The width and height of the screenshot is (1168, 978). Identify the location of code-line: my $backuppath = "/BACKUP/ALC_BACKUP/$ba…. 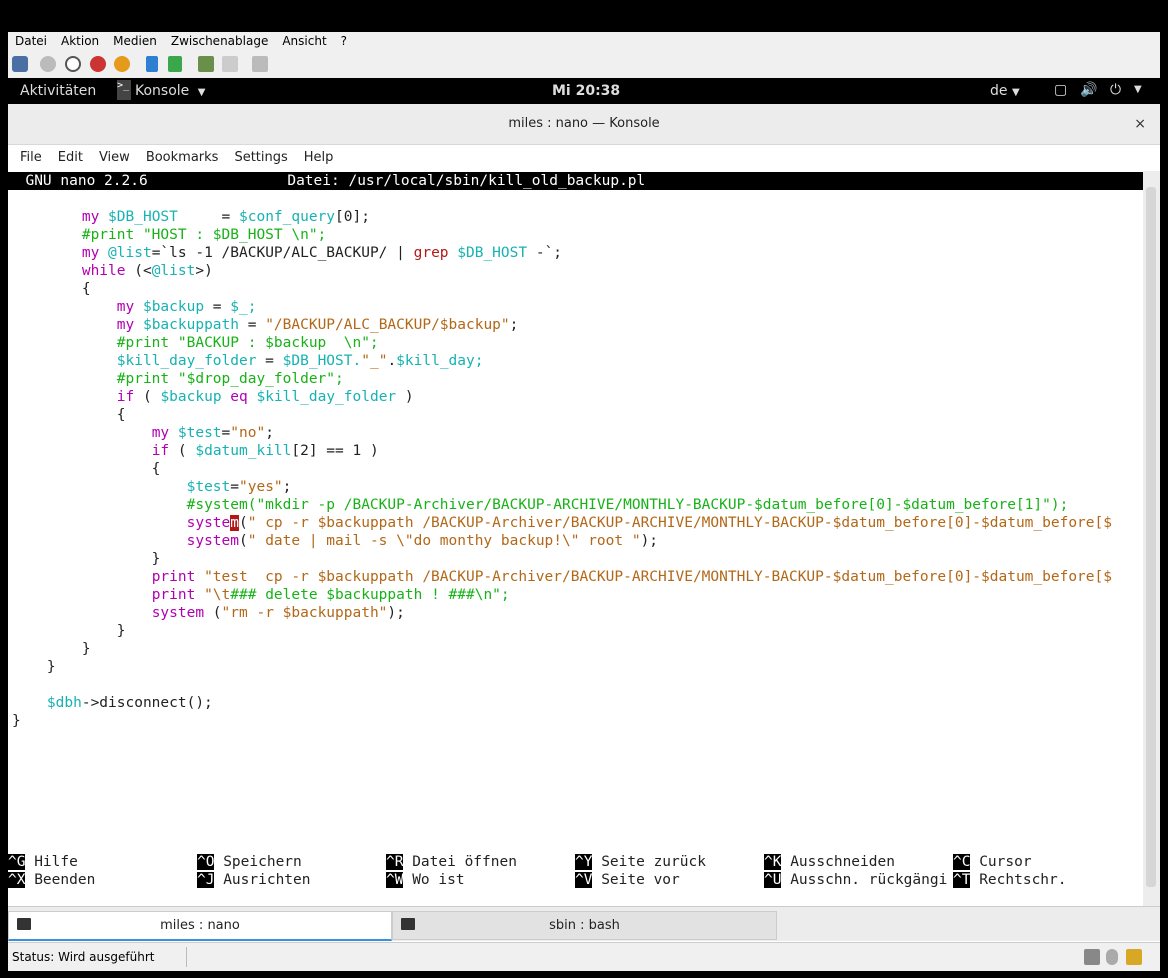
(562, 325).